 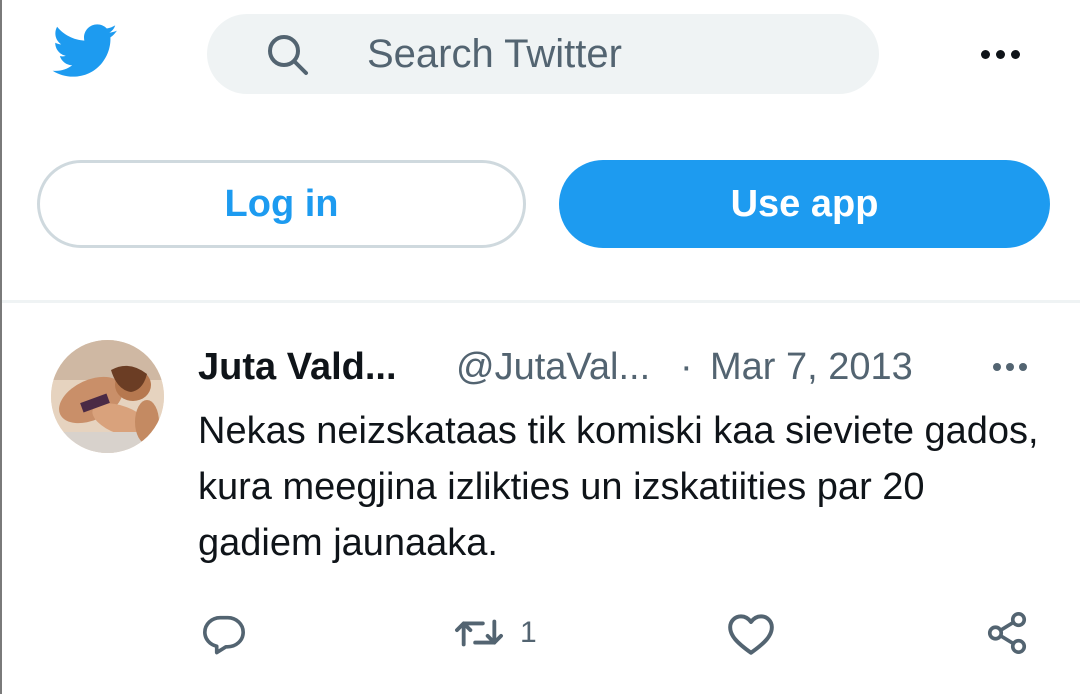 I want to click on reply-icon, so click(x=224, y=633).